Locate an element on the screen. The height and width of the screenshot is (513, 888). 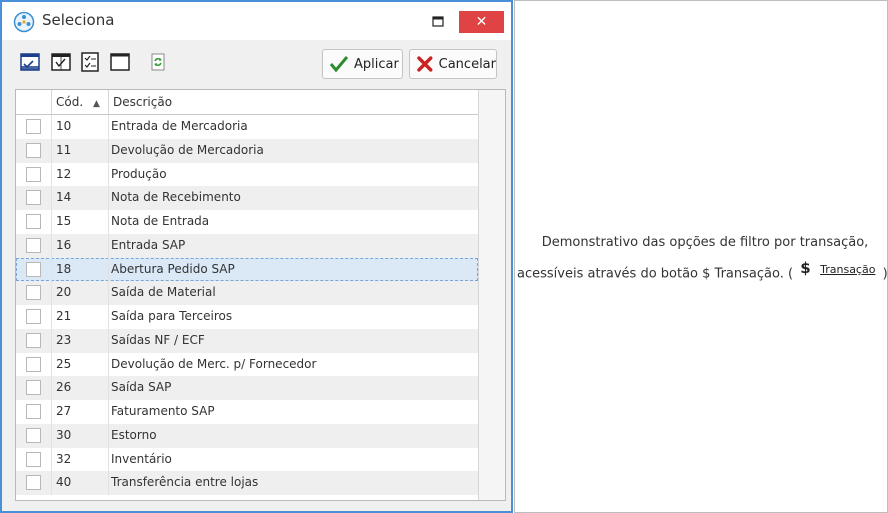
table-row: 27 Faturamento SAP is located at coordinates (247, 412).